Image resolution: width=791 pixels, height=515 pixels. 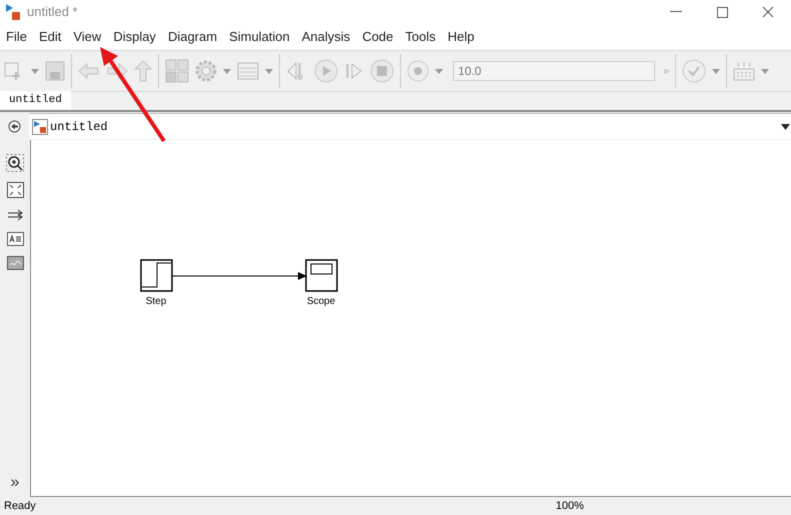 What do you see at coordinates (676, 12) in the screenshot?
I see `minimize-icon` at bounding box center [676, 12].